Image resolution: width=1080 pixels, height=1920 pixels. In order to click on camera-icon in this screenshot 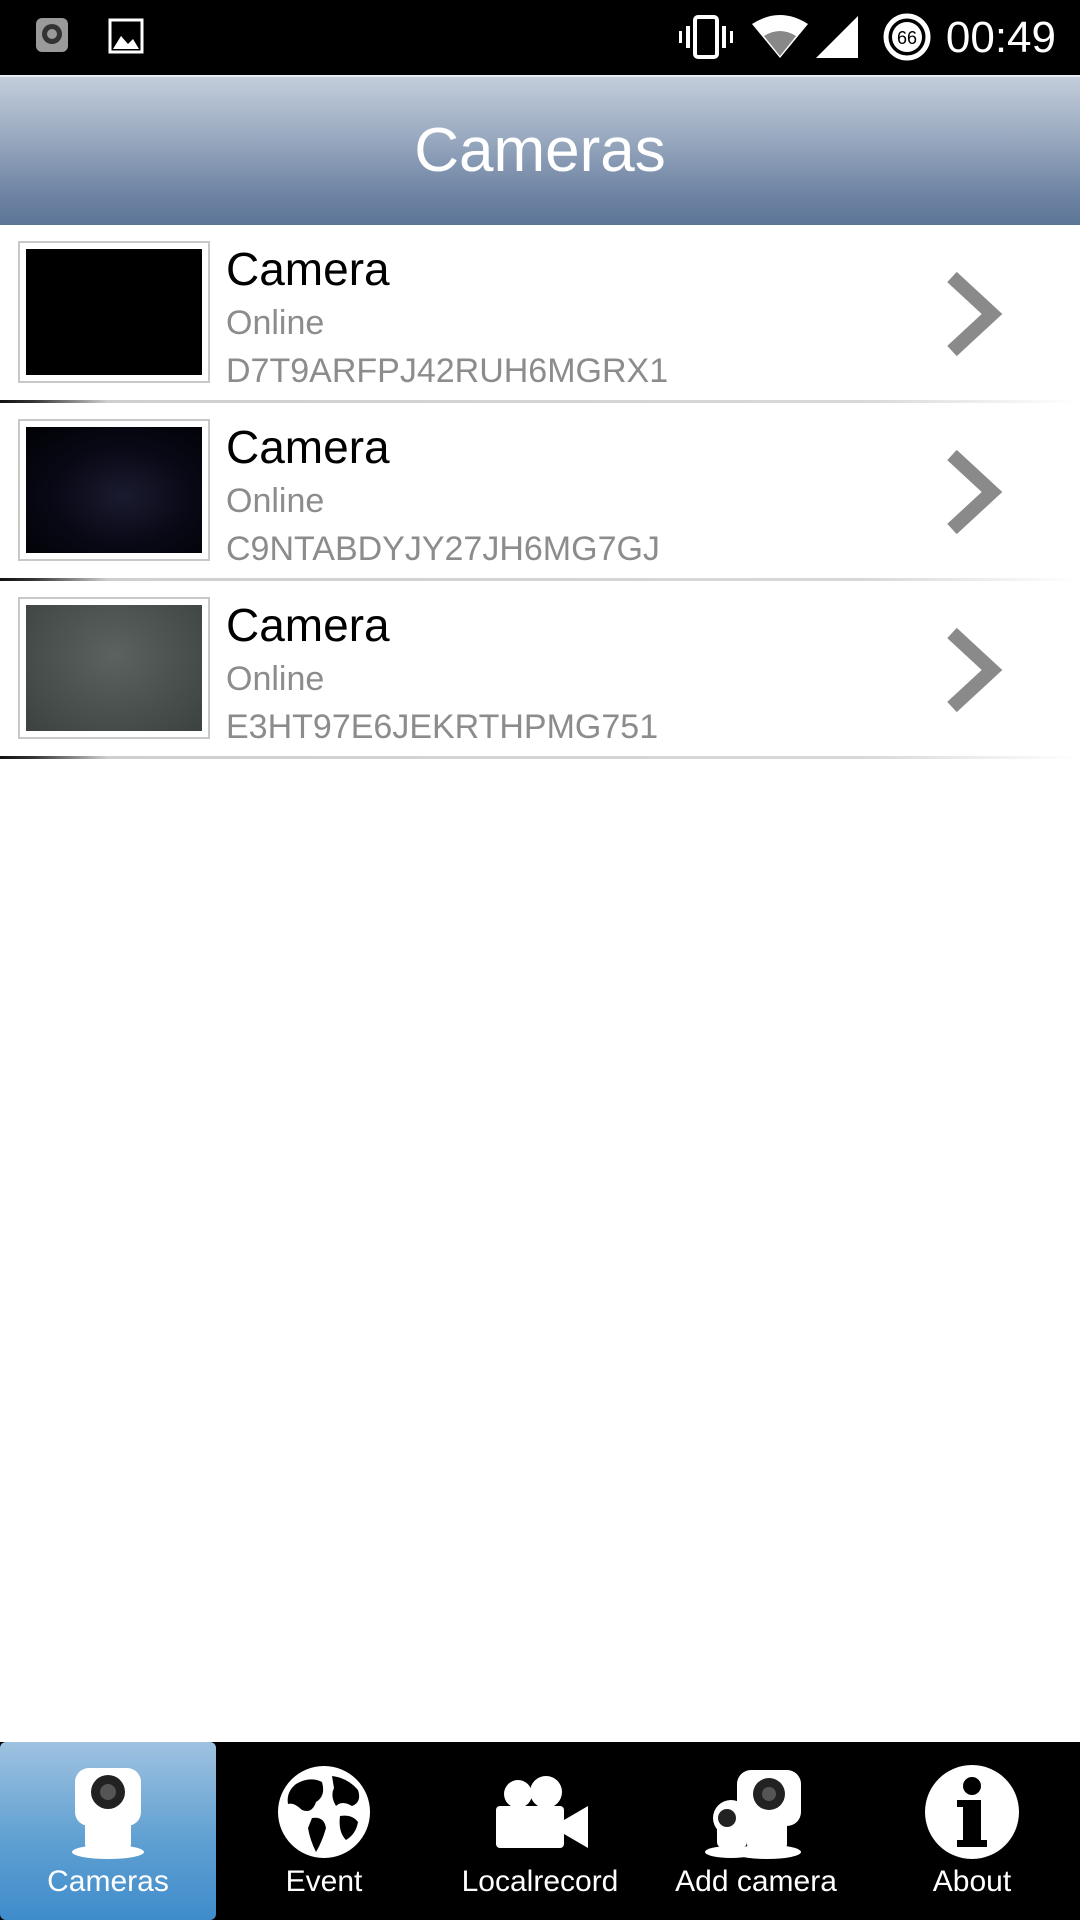, I will do `click(108, 1813)`.